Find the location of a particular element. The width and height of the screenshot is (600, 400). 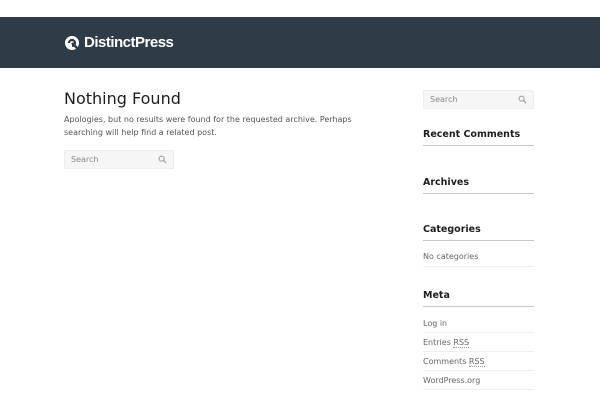

main-search-form is located at coordinates (119, 159).